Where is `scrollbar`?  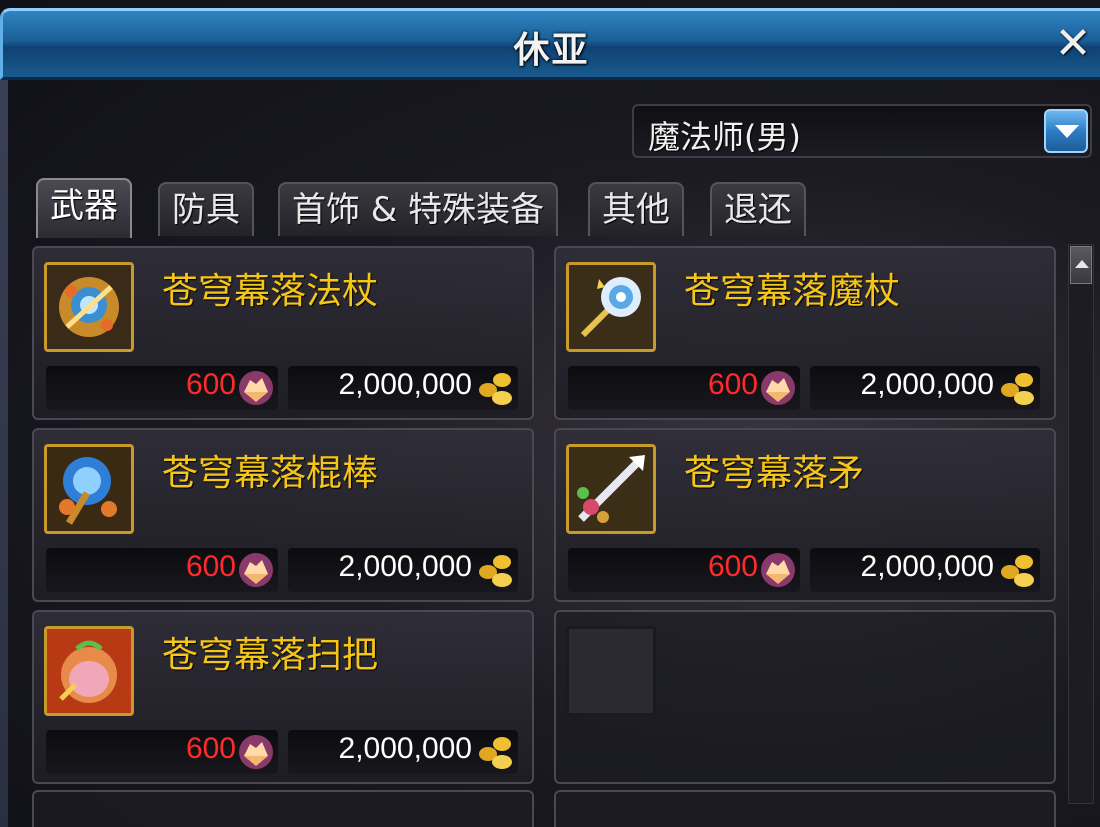
scrollbar is located at coordinates (1081, 524).